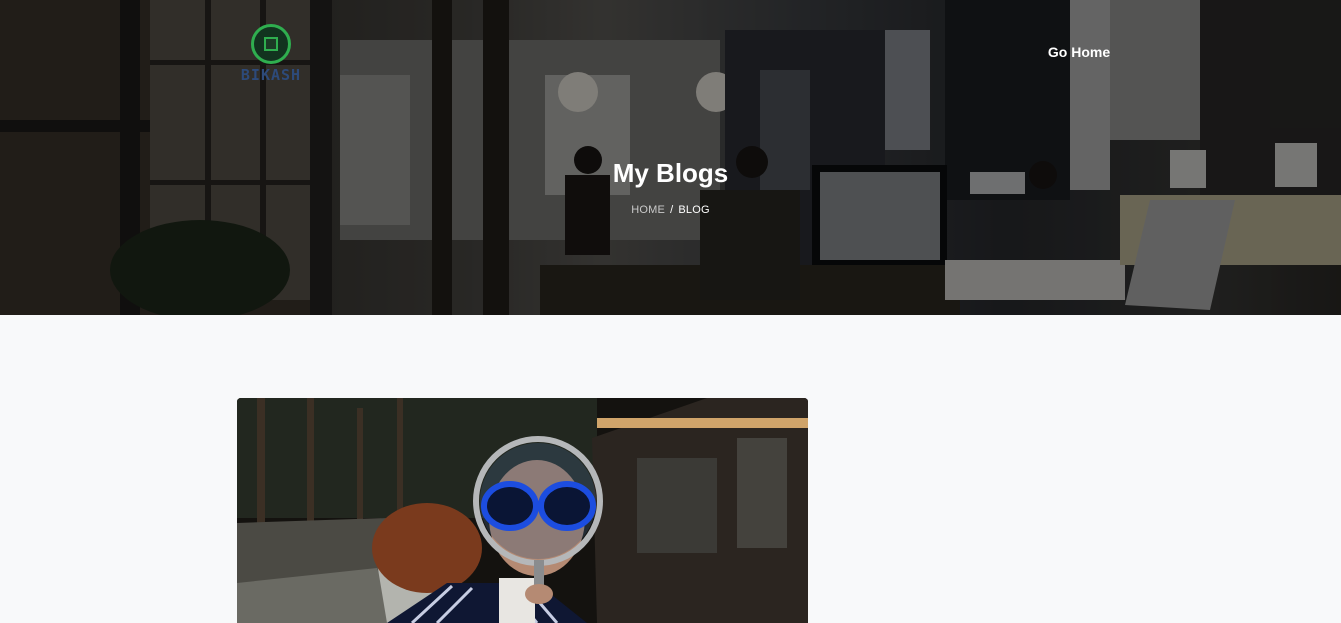 This screenshot has height=623, width=1341. What do you see at coordinates (271, 75) in the screenshot?
I see `logo-wordmark: BIKASH` at bounding box center [271, 75].